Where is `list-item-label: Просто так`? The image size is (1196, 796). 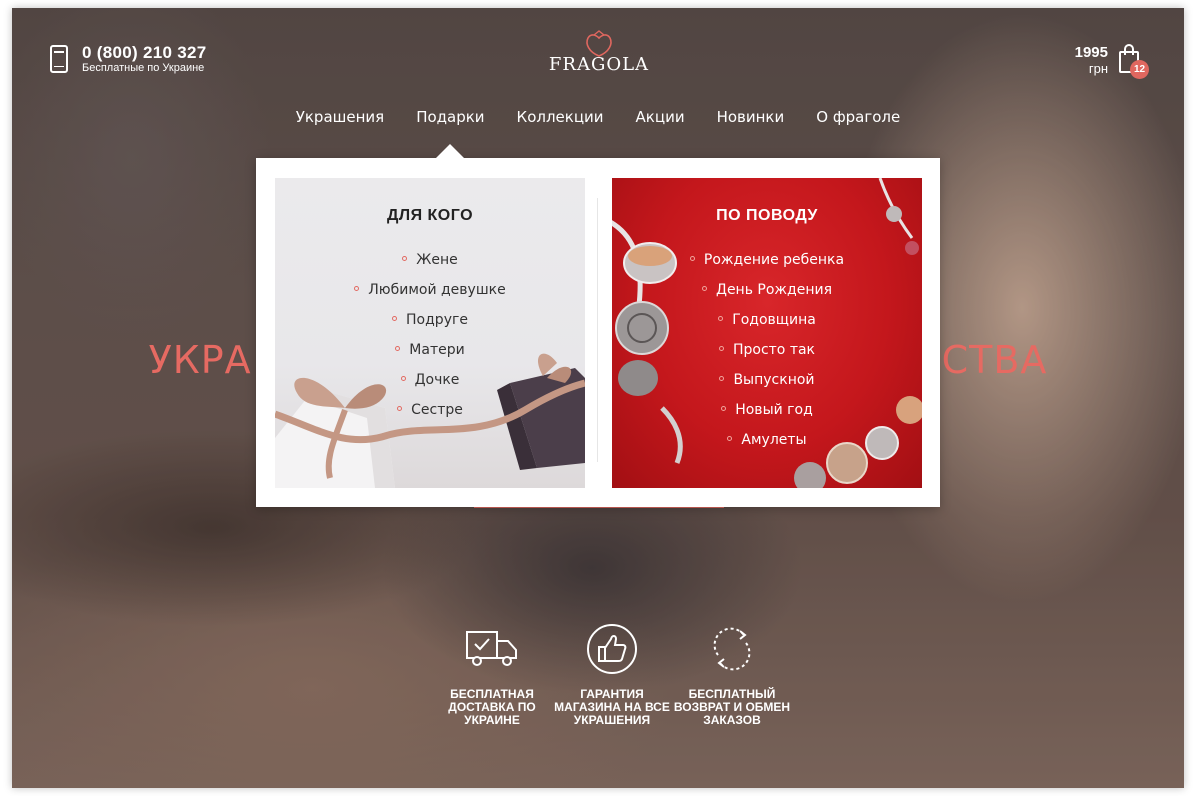 list-item-label: Просто так is located at coordinates (774, 350).